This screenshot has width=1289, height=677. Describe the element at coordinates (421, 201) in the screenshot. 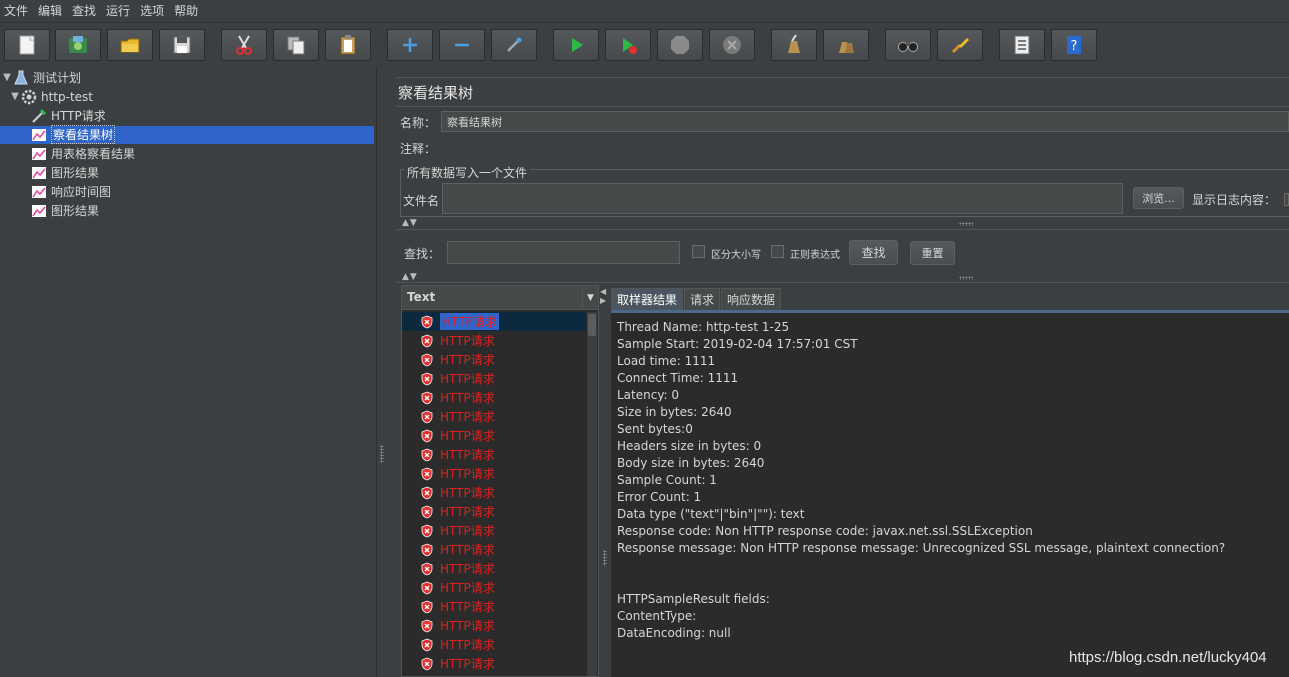

I see `filename-label: 文件名` at that location.